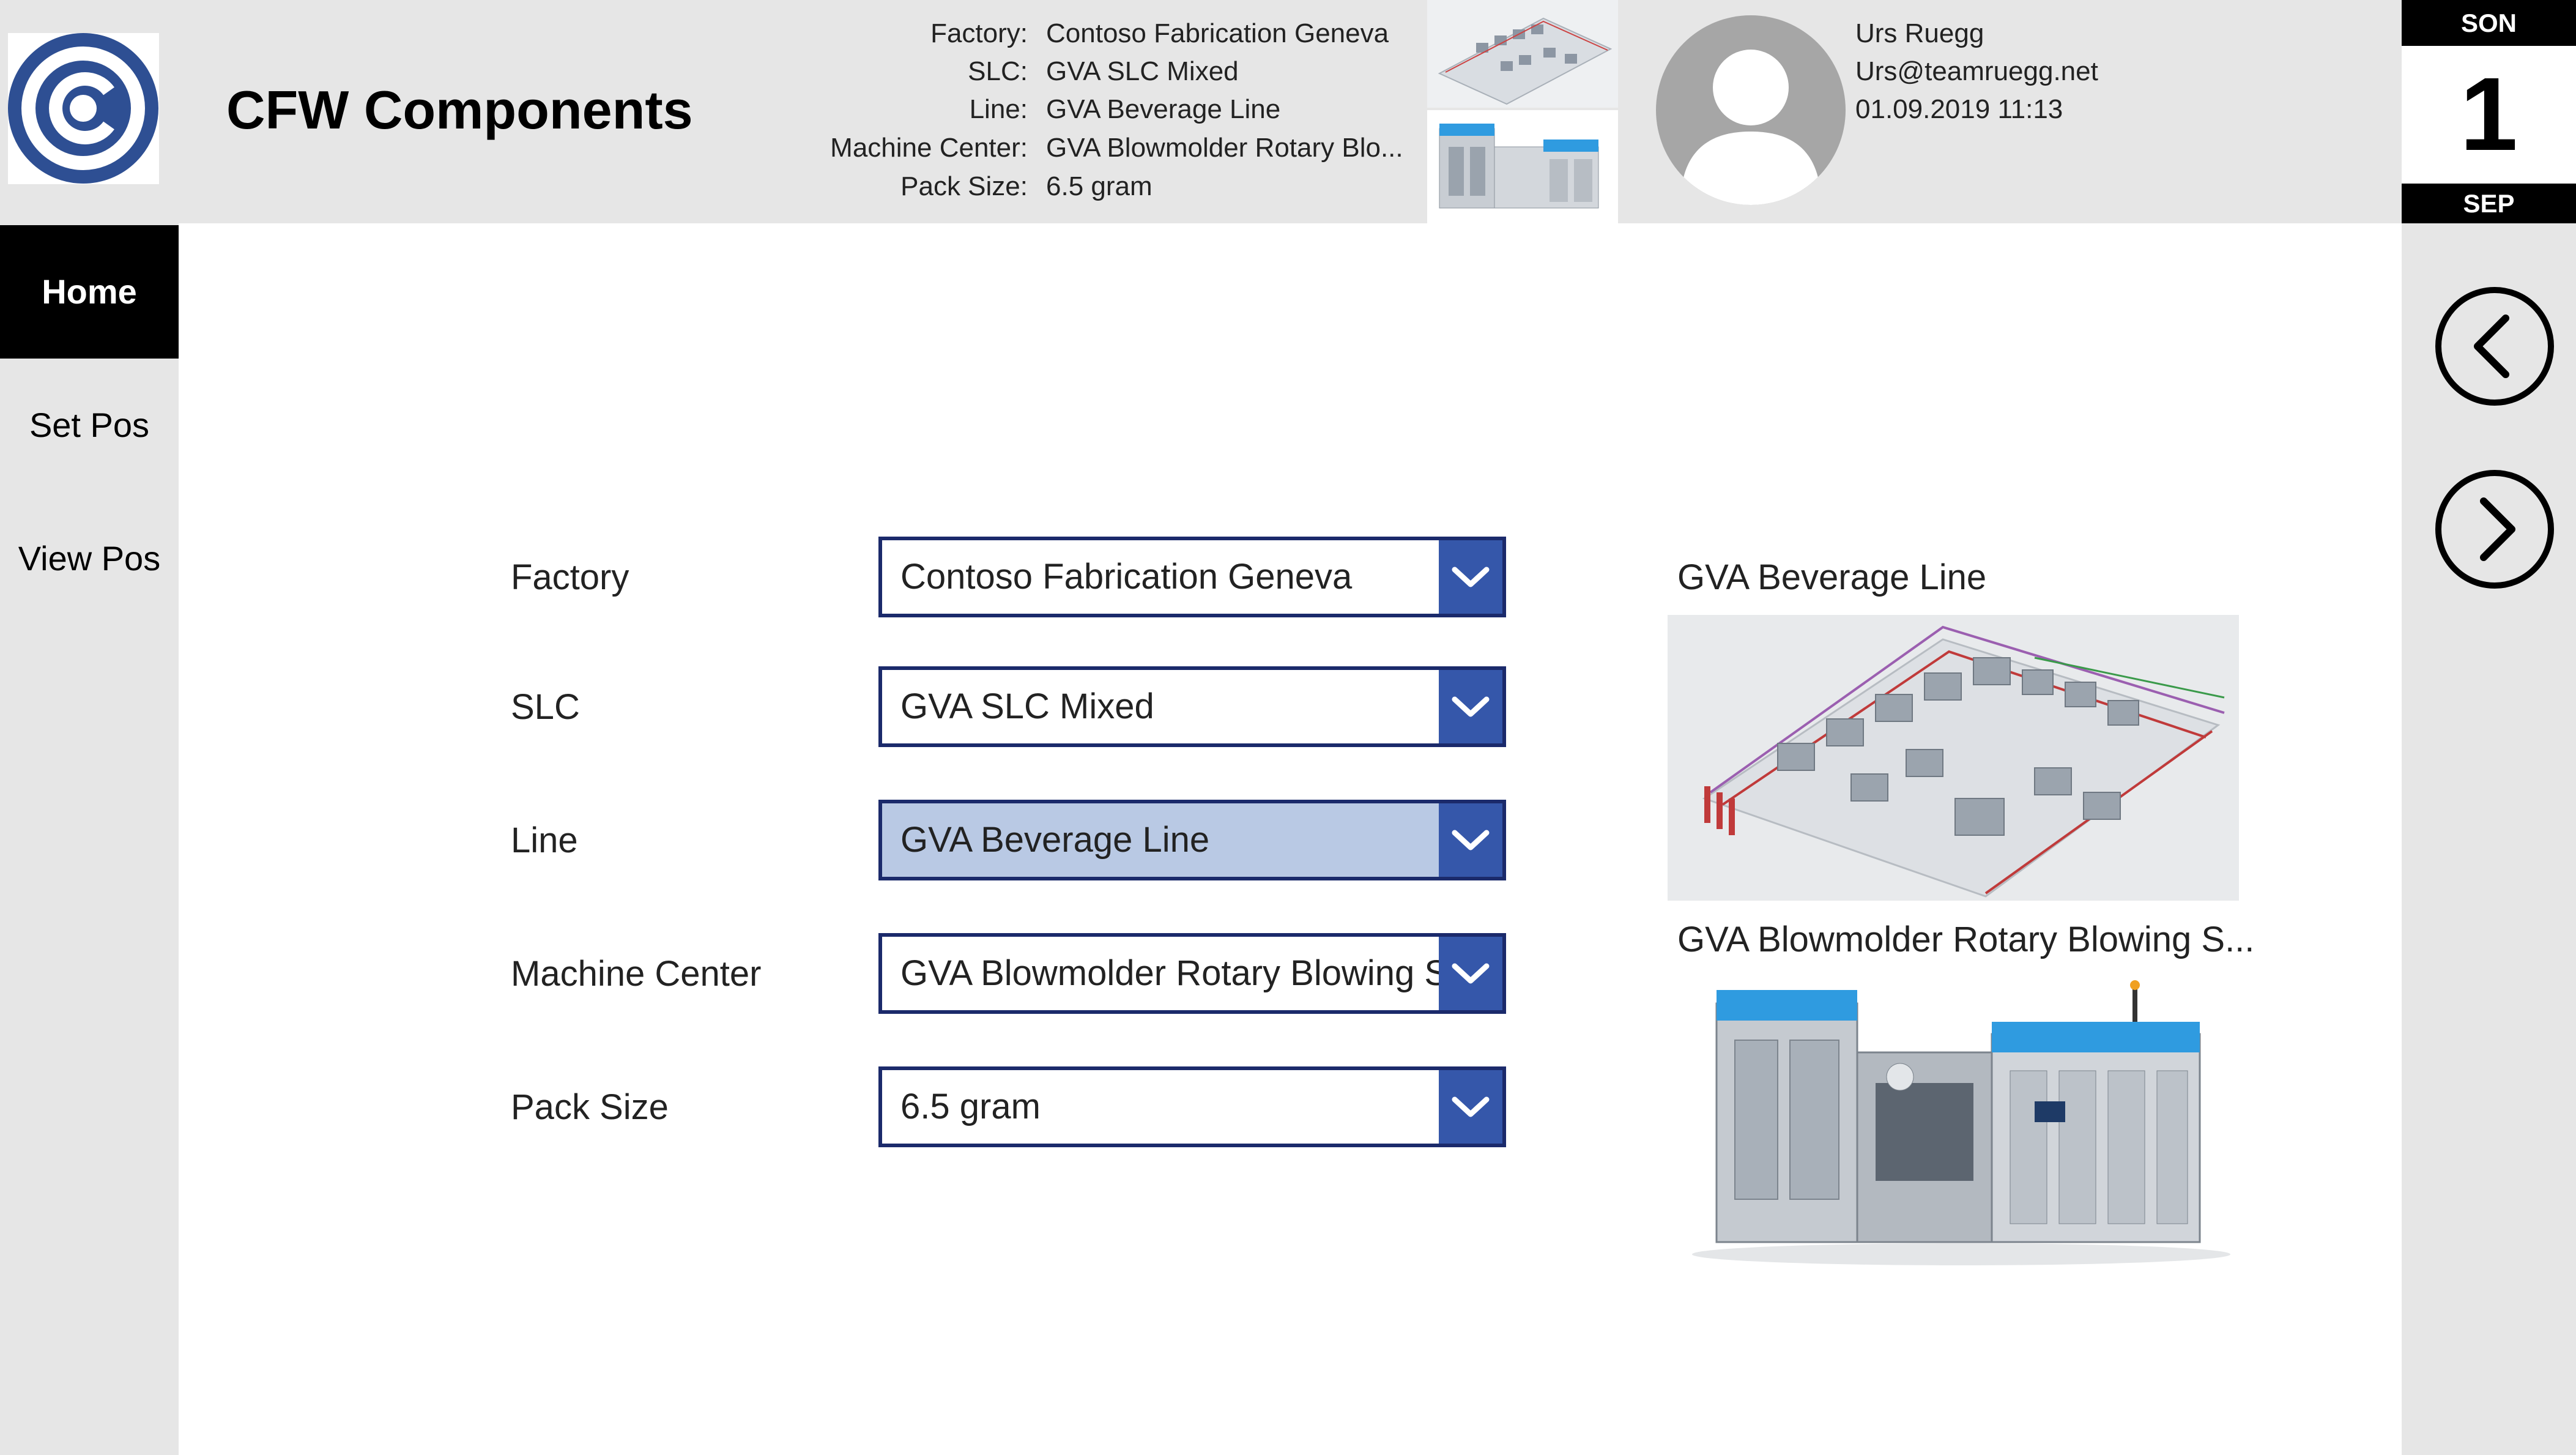 The image size is (2576, 1455). I want to click on slc-dropdown: GVA SLC Mixed, so click(1192, 706).